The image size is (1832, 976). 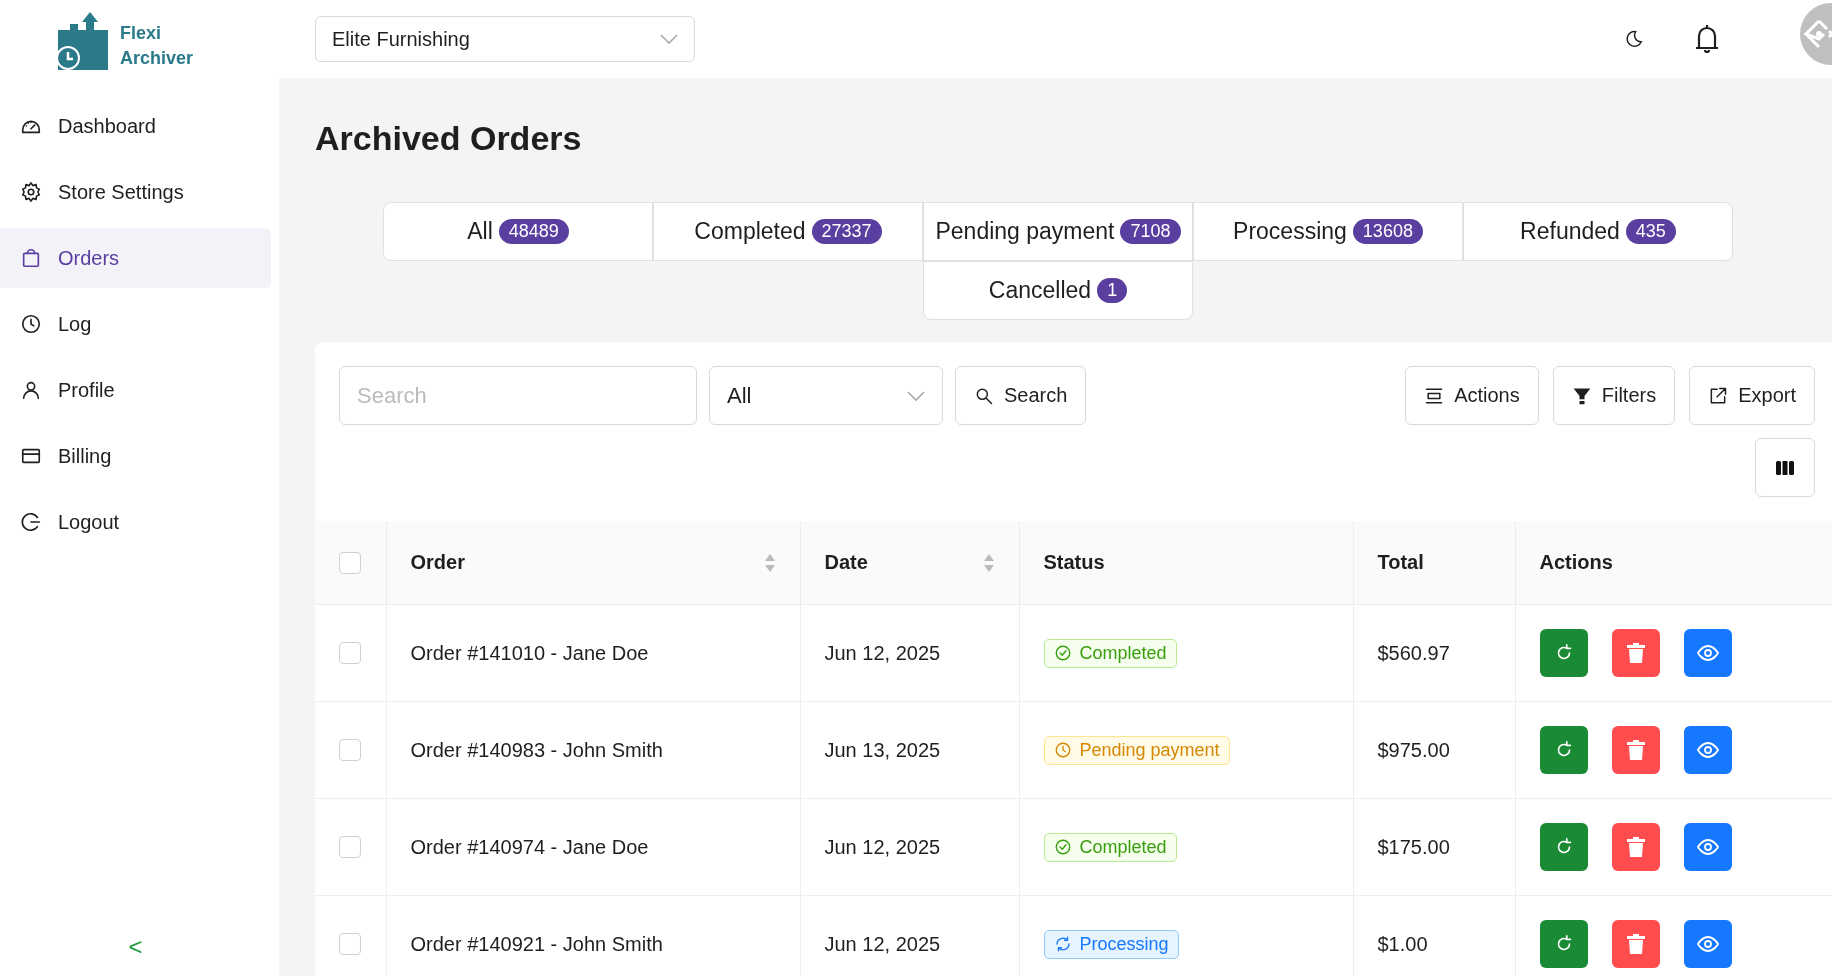 I want to click on status-tab: Cancelled 1, so click(x=1058, y=290).